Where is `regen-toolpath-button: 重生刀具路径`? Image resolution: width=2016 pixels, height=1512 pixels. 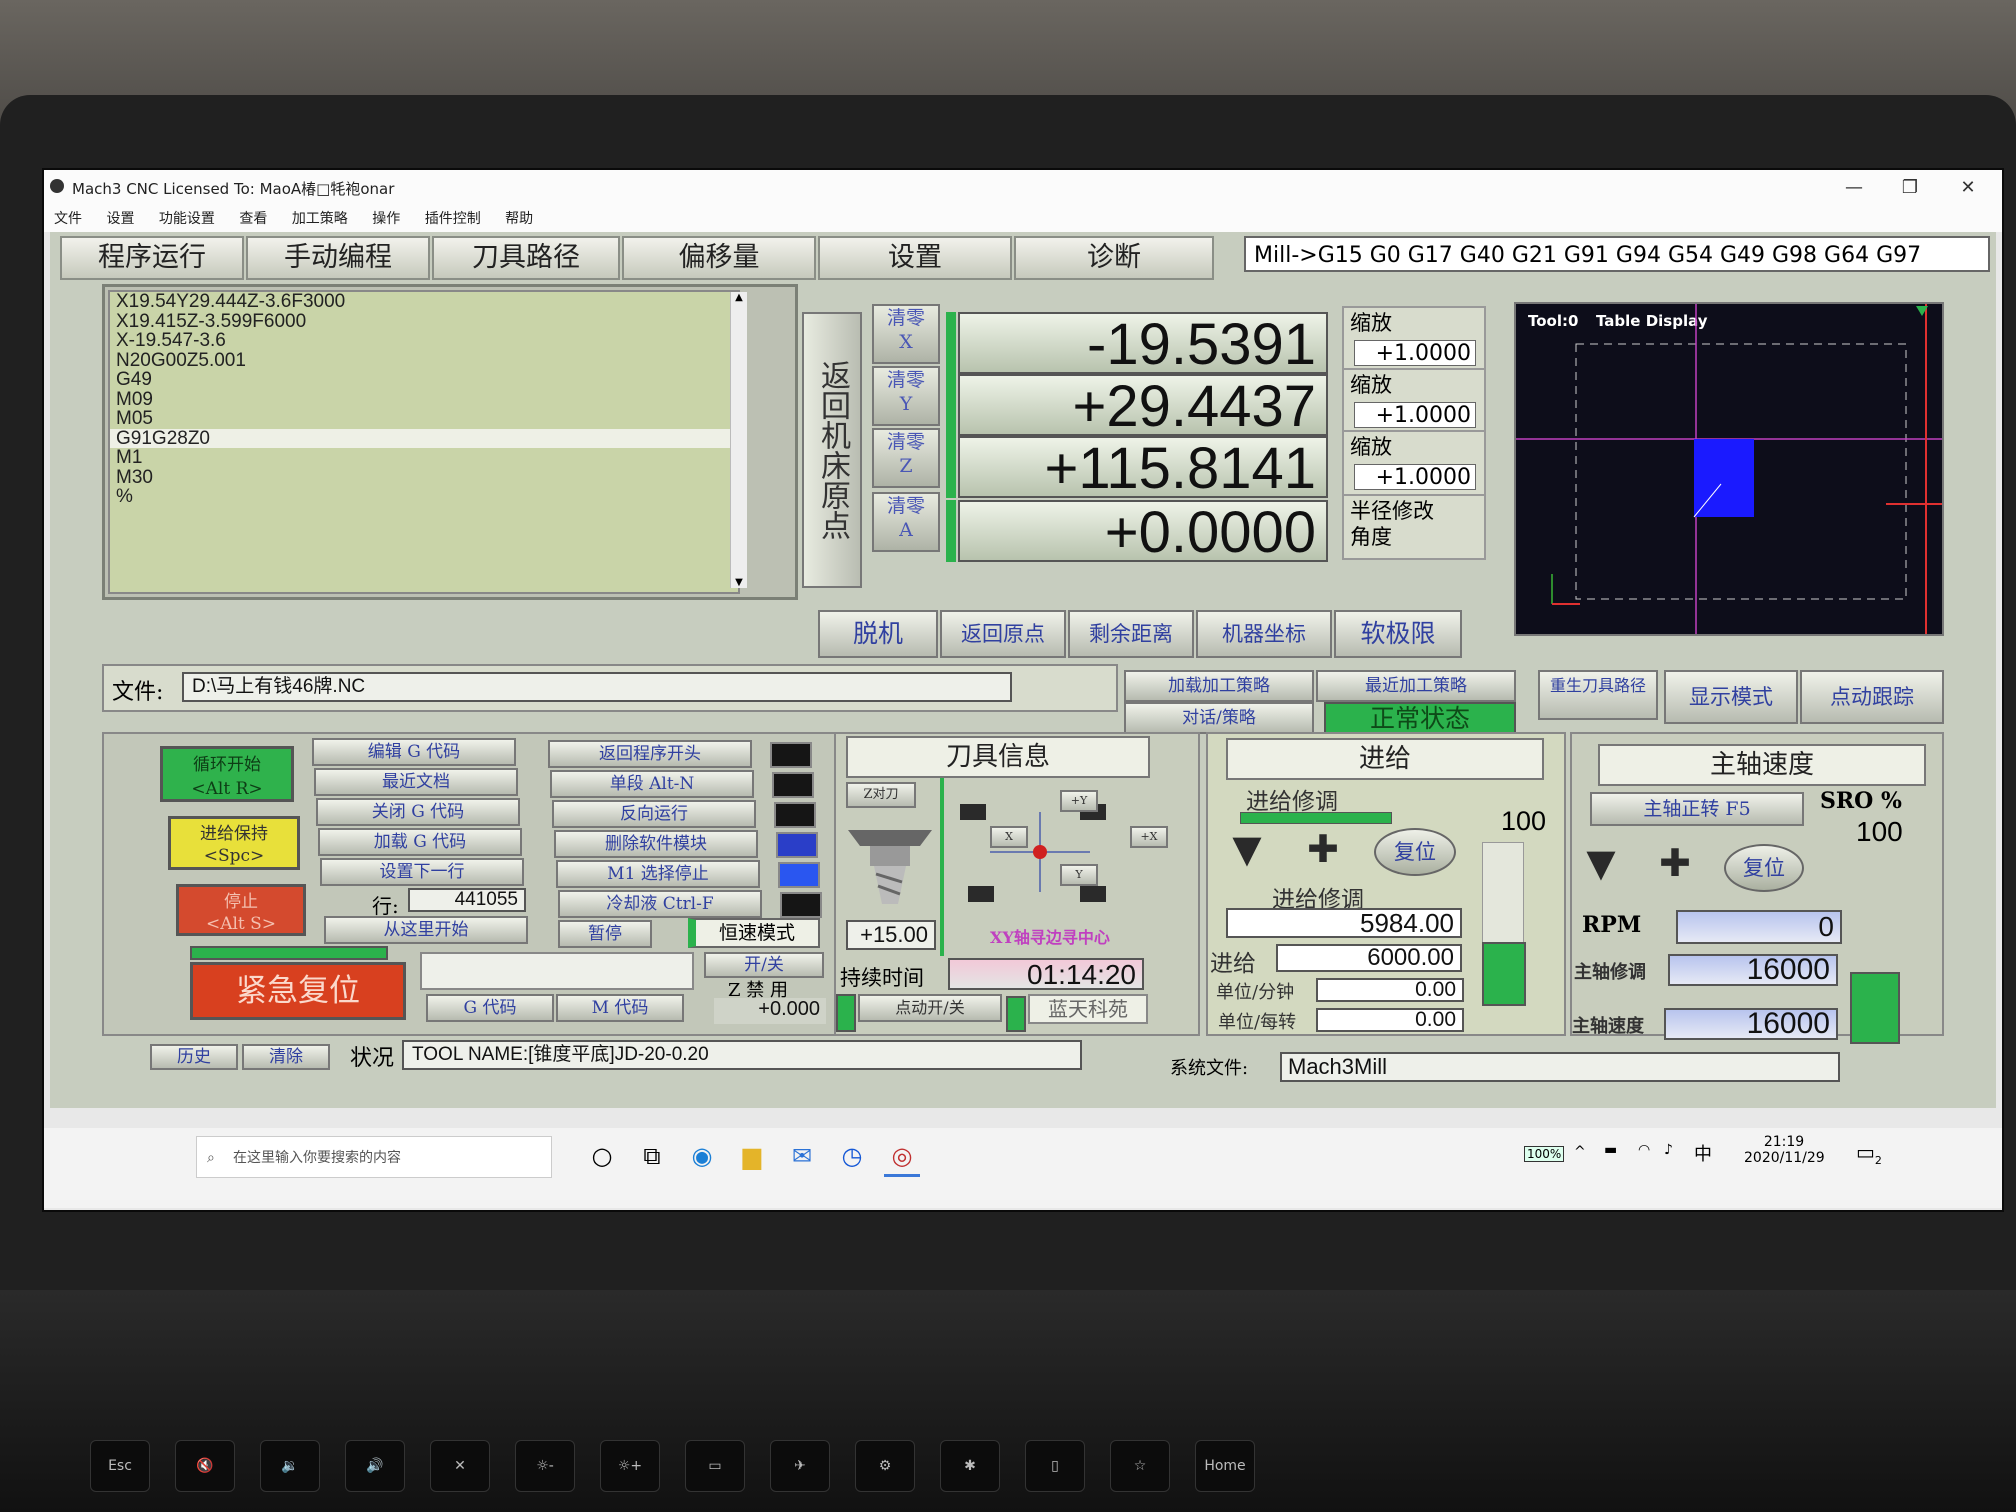 regen-toolpath-button: 重生刀具路径 is located at coordinates (1598, 695).